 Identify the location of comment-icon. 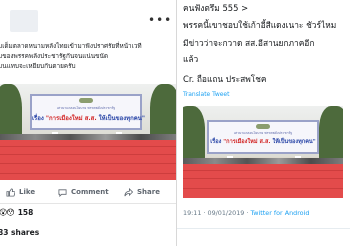
(62, 192).